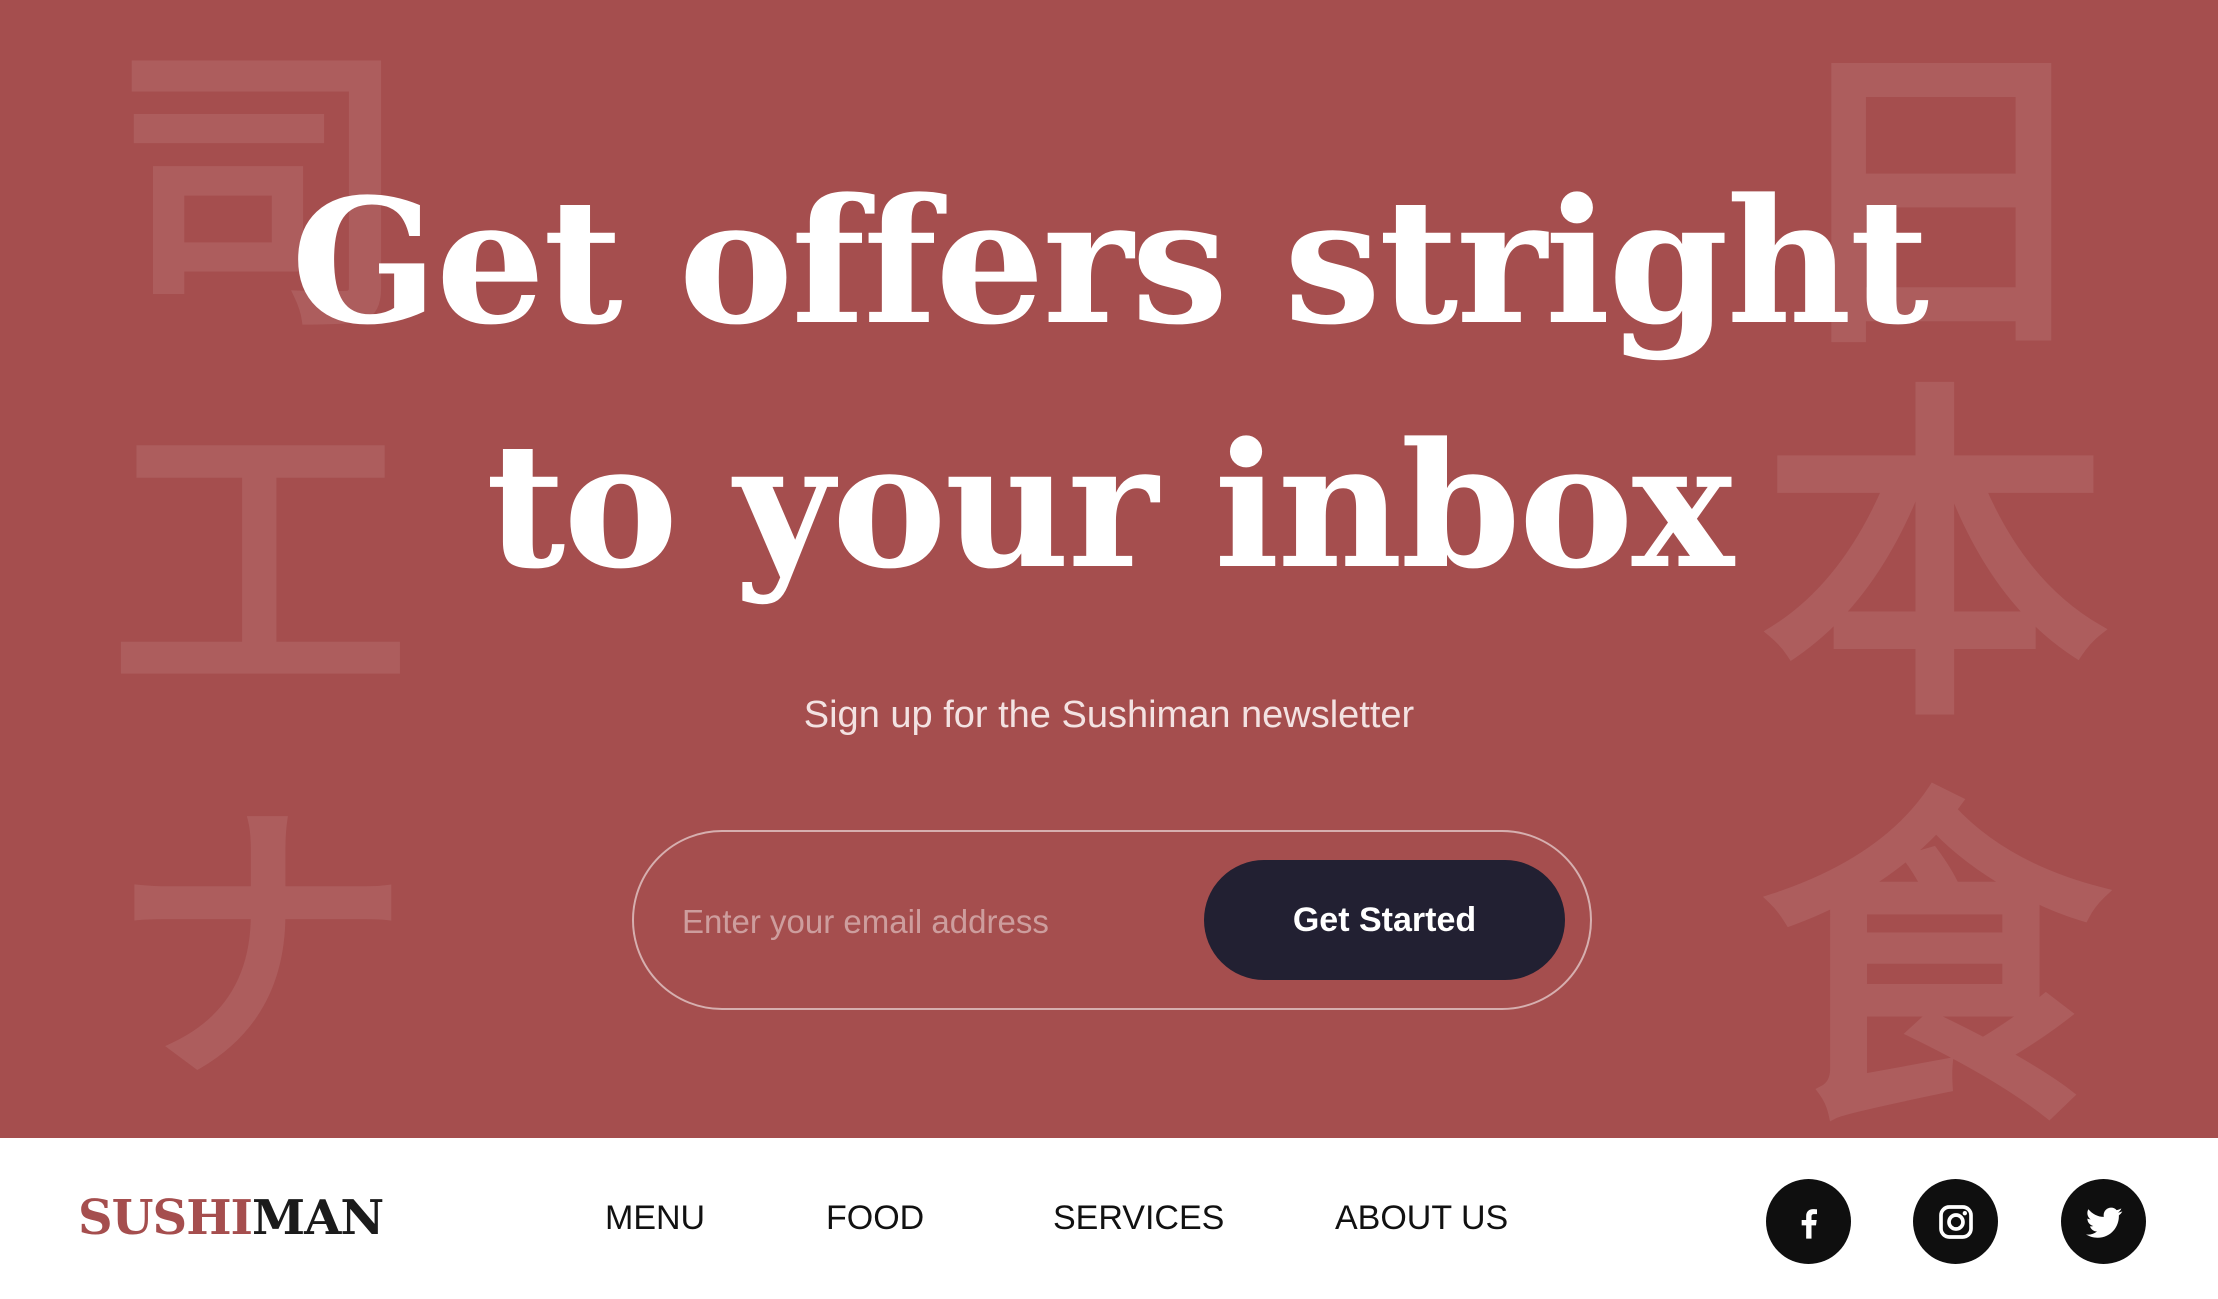  I want to click on decorative-kanji: 食, so click(1935, 949).